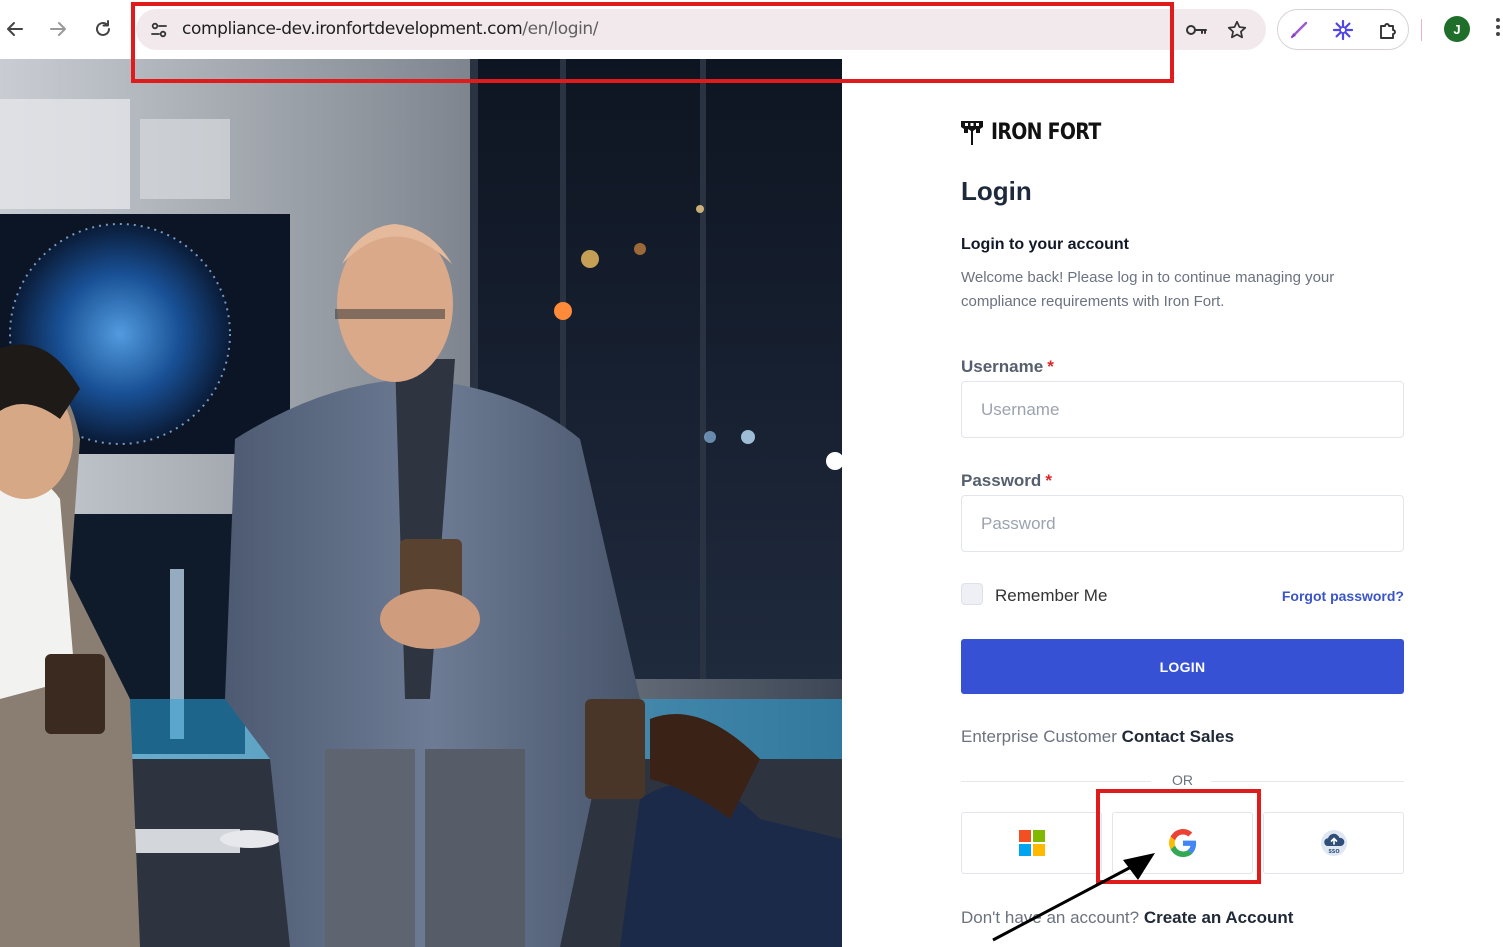  Describe the element at coordinates (1343, 596) in the screenshot. I see `forgot-password-link: Forgot password?` at that location.